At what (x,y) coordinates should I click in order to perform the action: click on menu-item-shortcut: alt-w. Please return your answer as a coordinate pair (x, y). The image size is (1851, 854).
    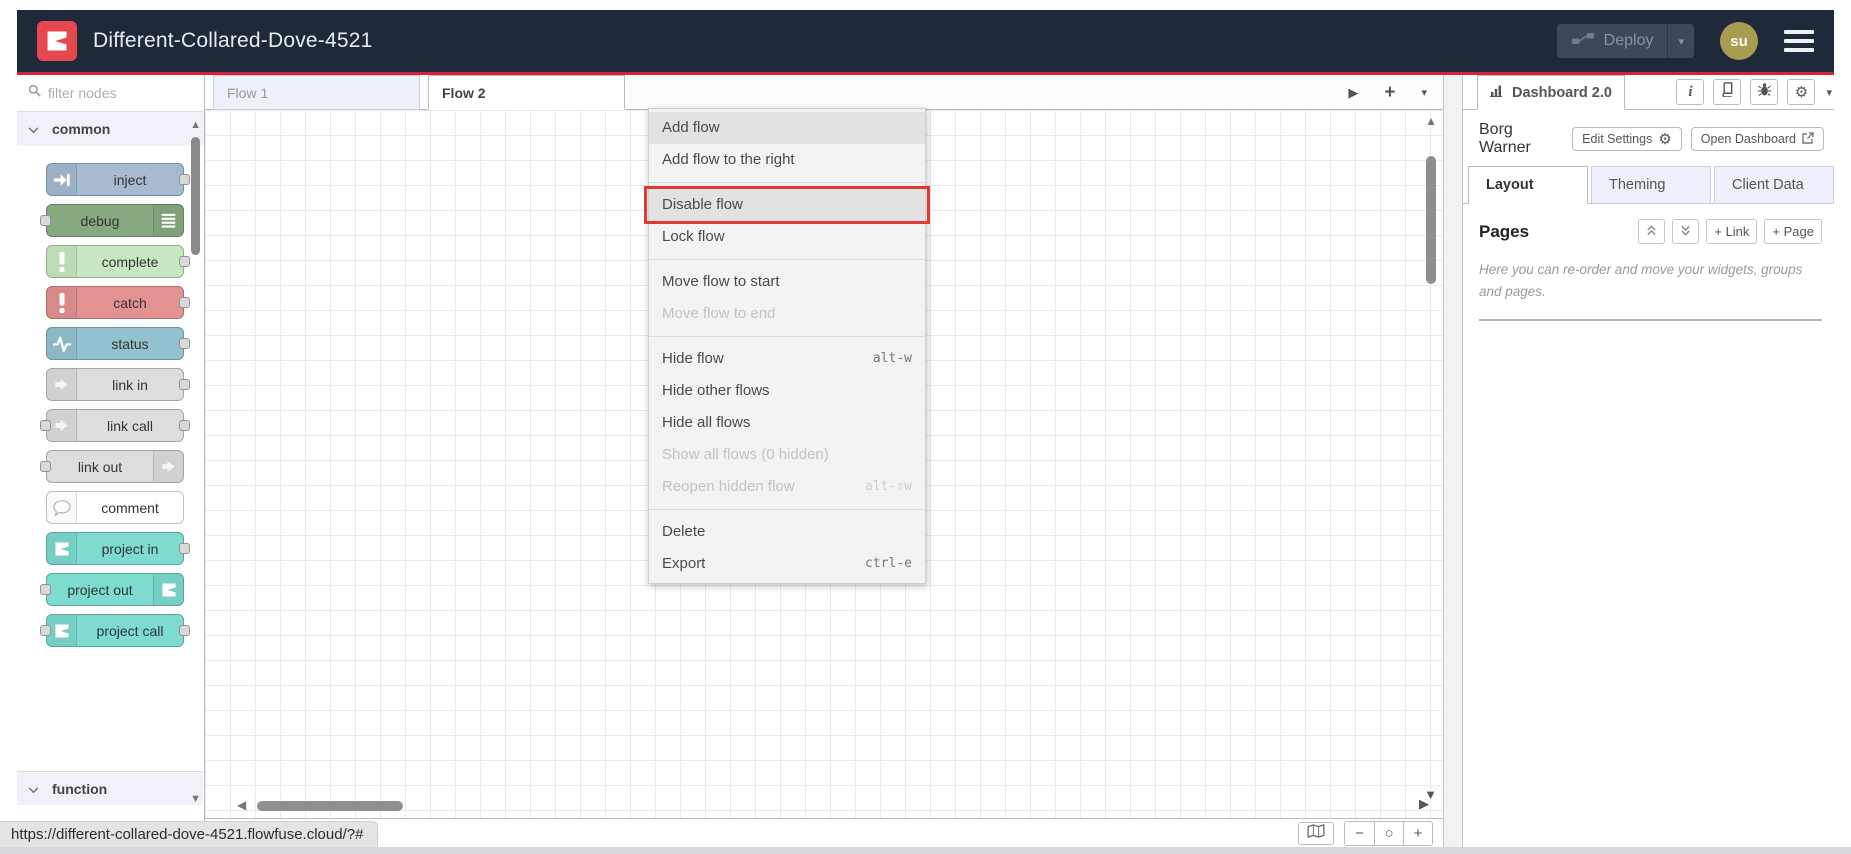
    Looking at the image, I should click on (892, 358).